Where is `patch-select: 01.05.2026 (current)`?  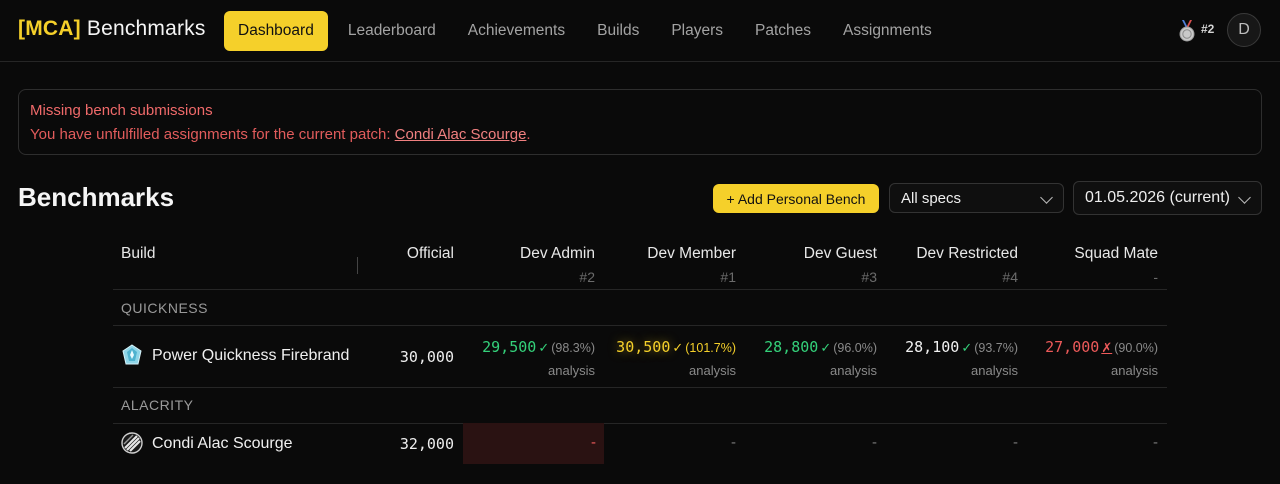
patch-select: 01.05.2026 (current) is located at coordinates (1167, 198).